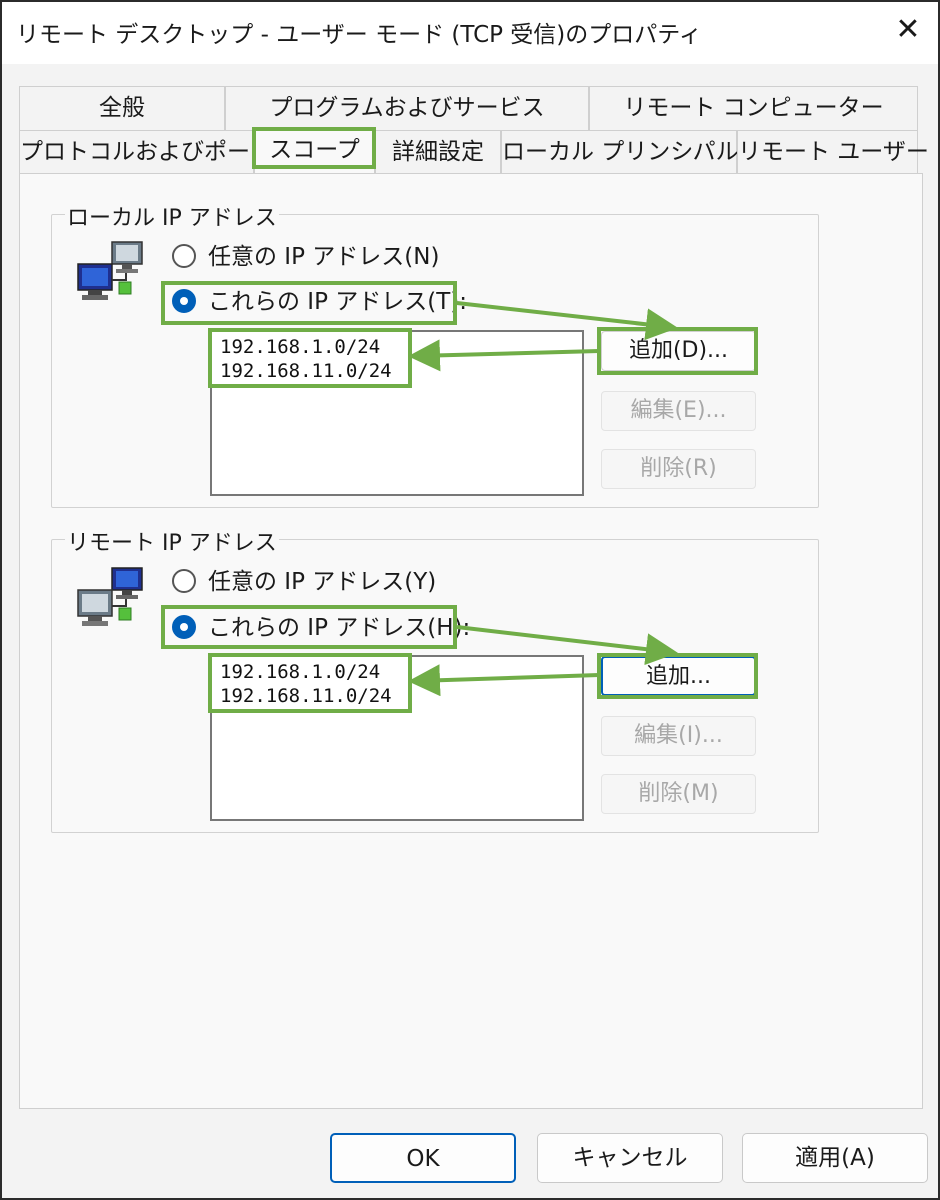 The image size is (940, 1200). What do you see at coordinates (543, 499) in the screenshot?
I see `annotation-arrows` at bounding box center [543, 499].